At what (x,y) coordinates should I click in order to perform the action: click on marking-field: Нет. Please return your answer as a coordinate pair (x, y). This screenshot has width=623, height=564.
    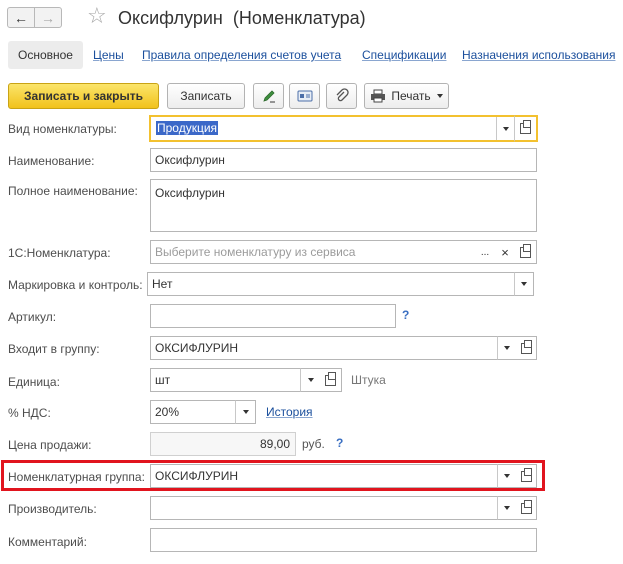
    Looking at the image, I should click on (331, 284).